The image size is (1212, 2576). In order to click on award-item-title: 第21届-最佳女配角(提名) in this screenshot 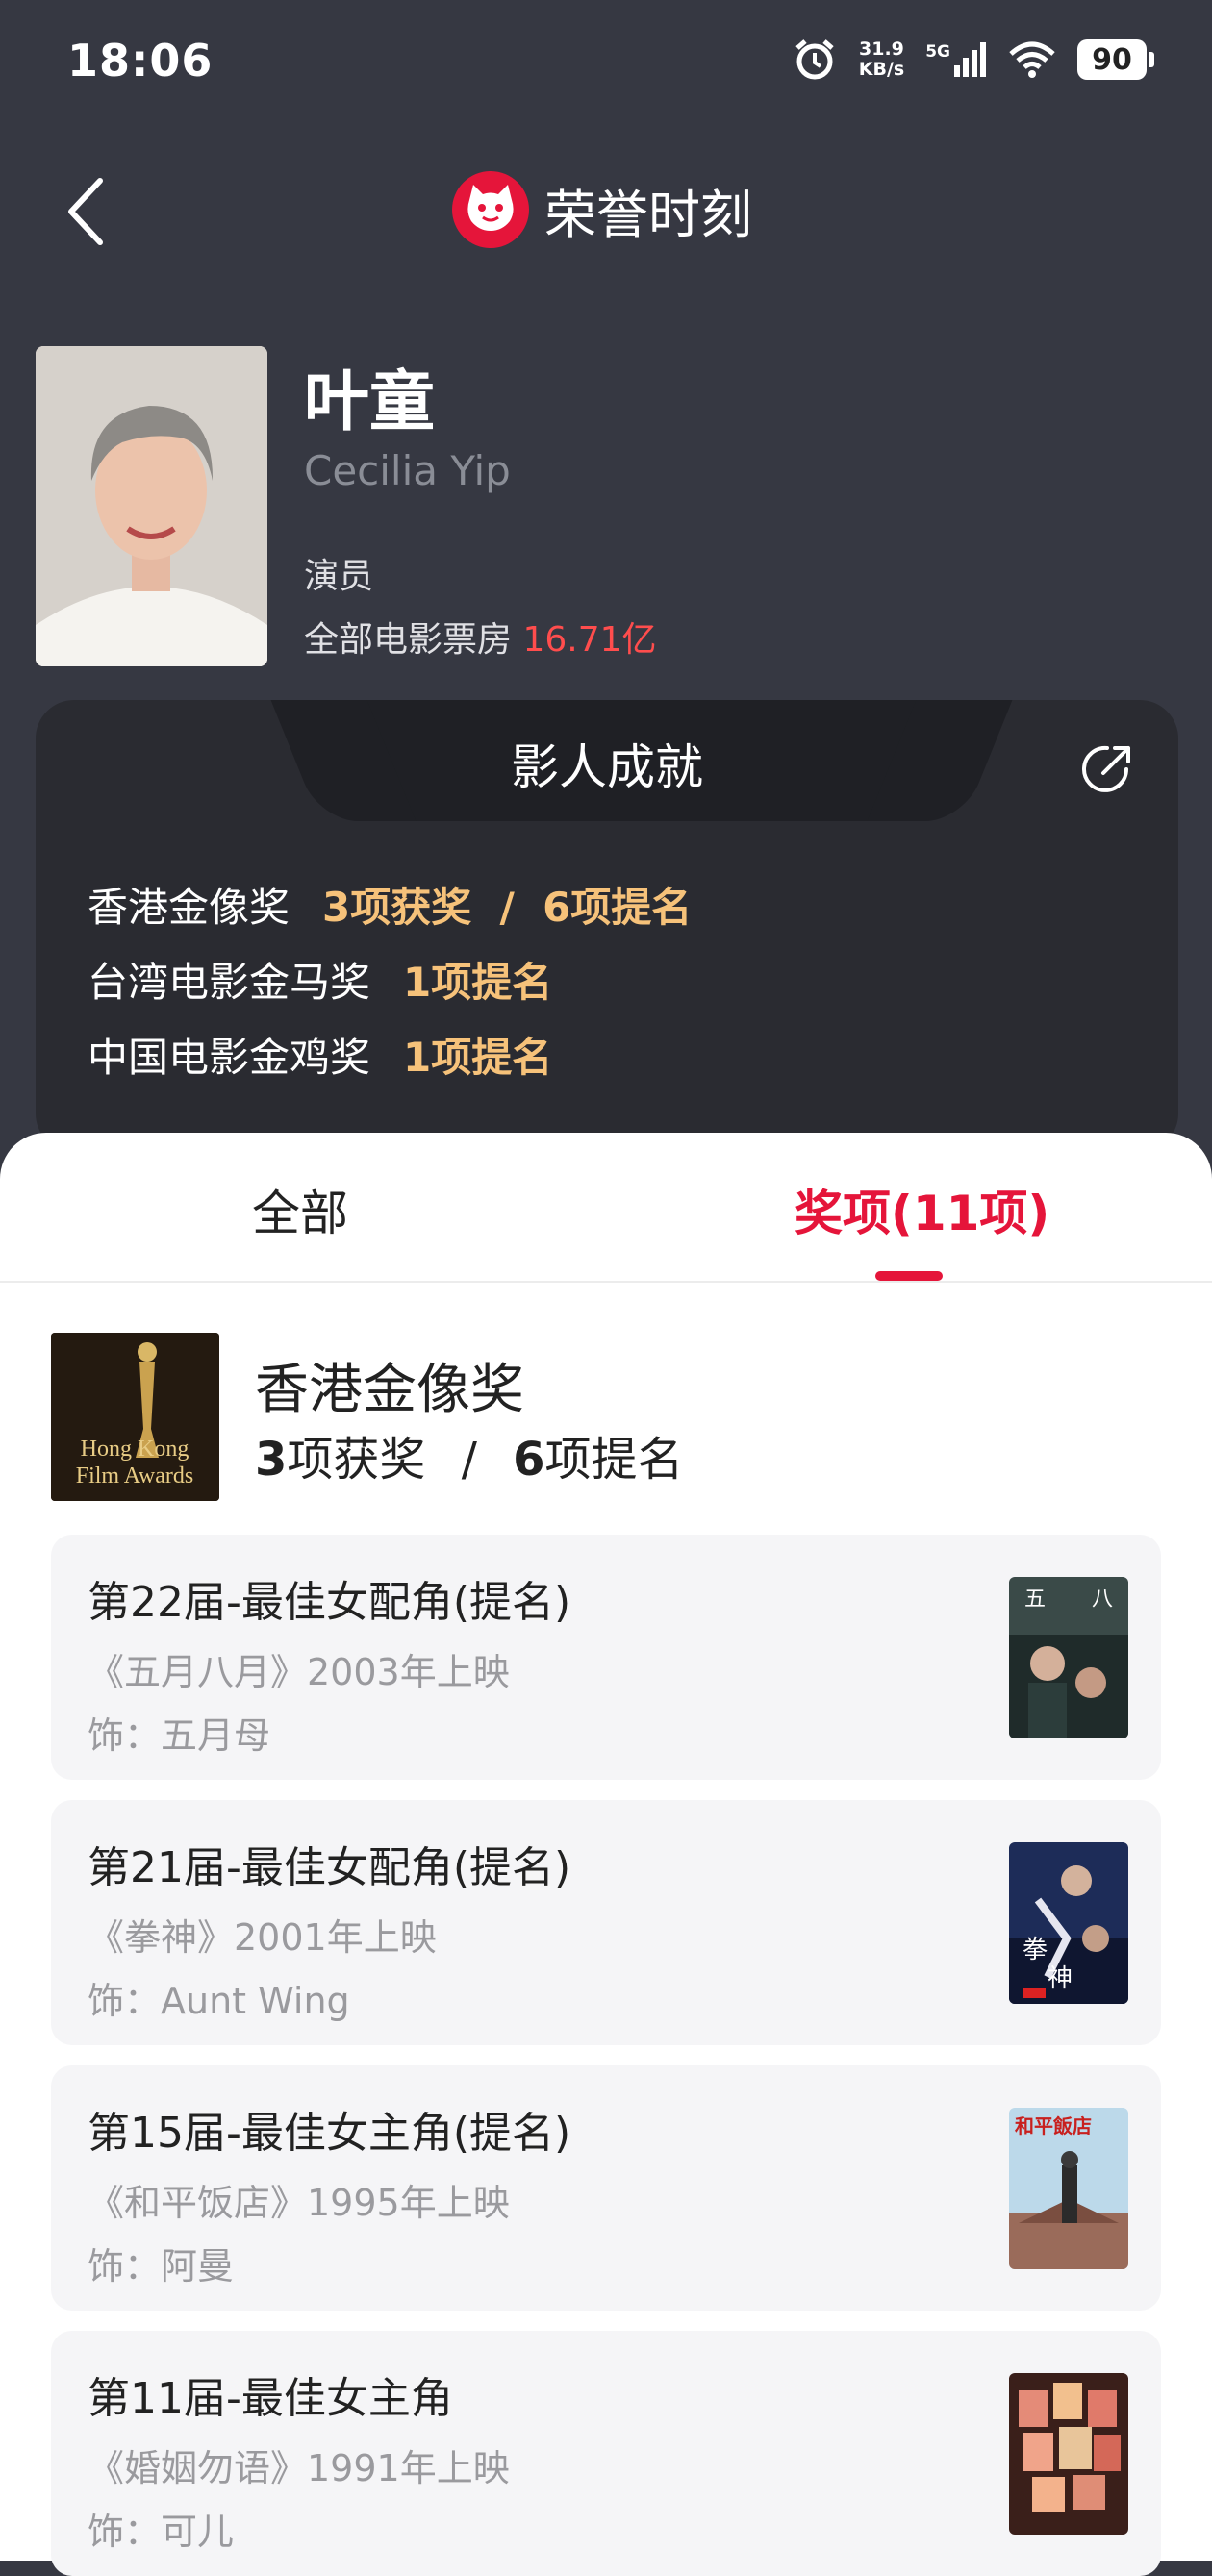, I will do `click(330, 1867)`.